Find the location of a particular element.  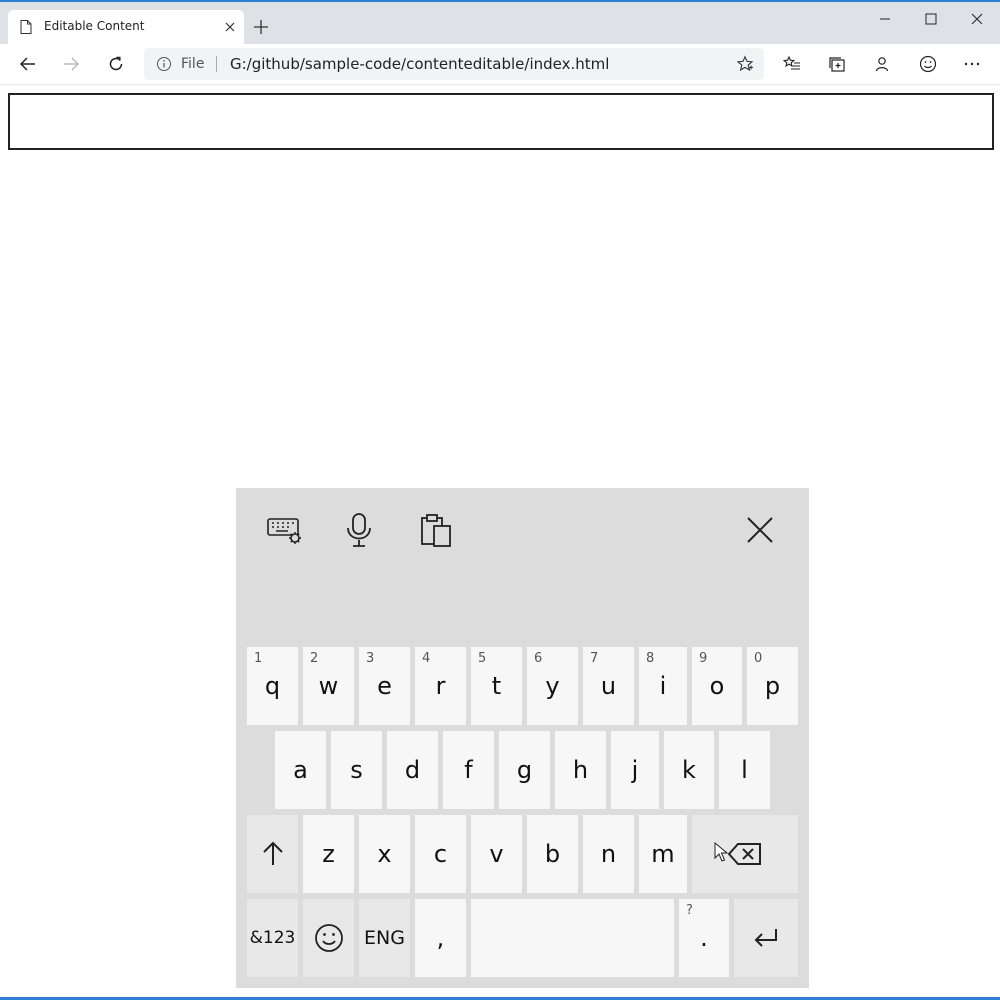

key-label: v is located at coordinates (496, 854).